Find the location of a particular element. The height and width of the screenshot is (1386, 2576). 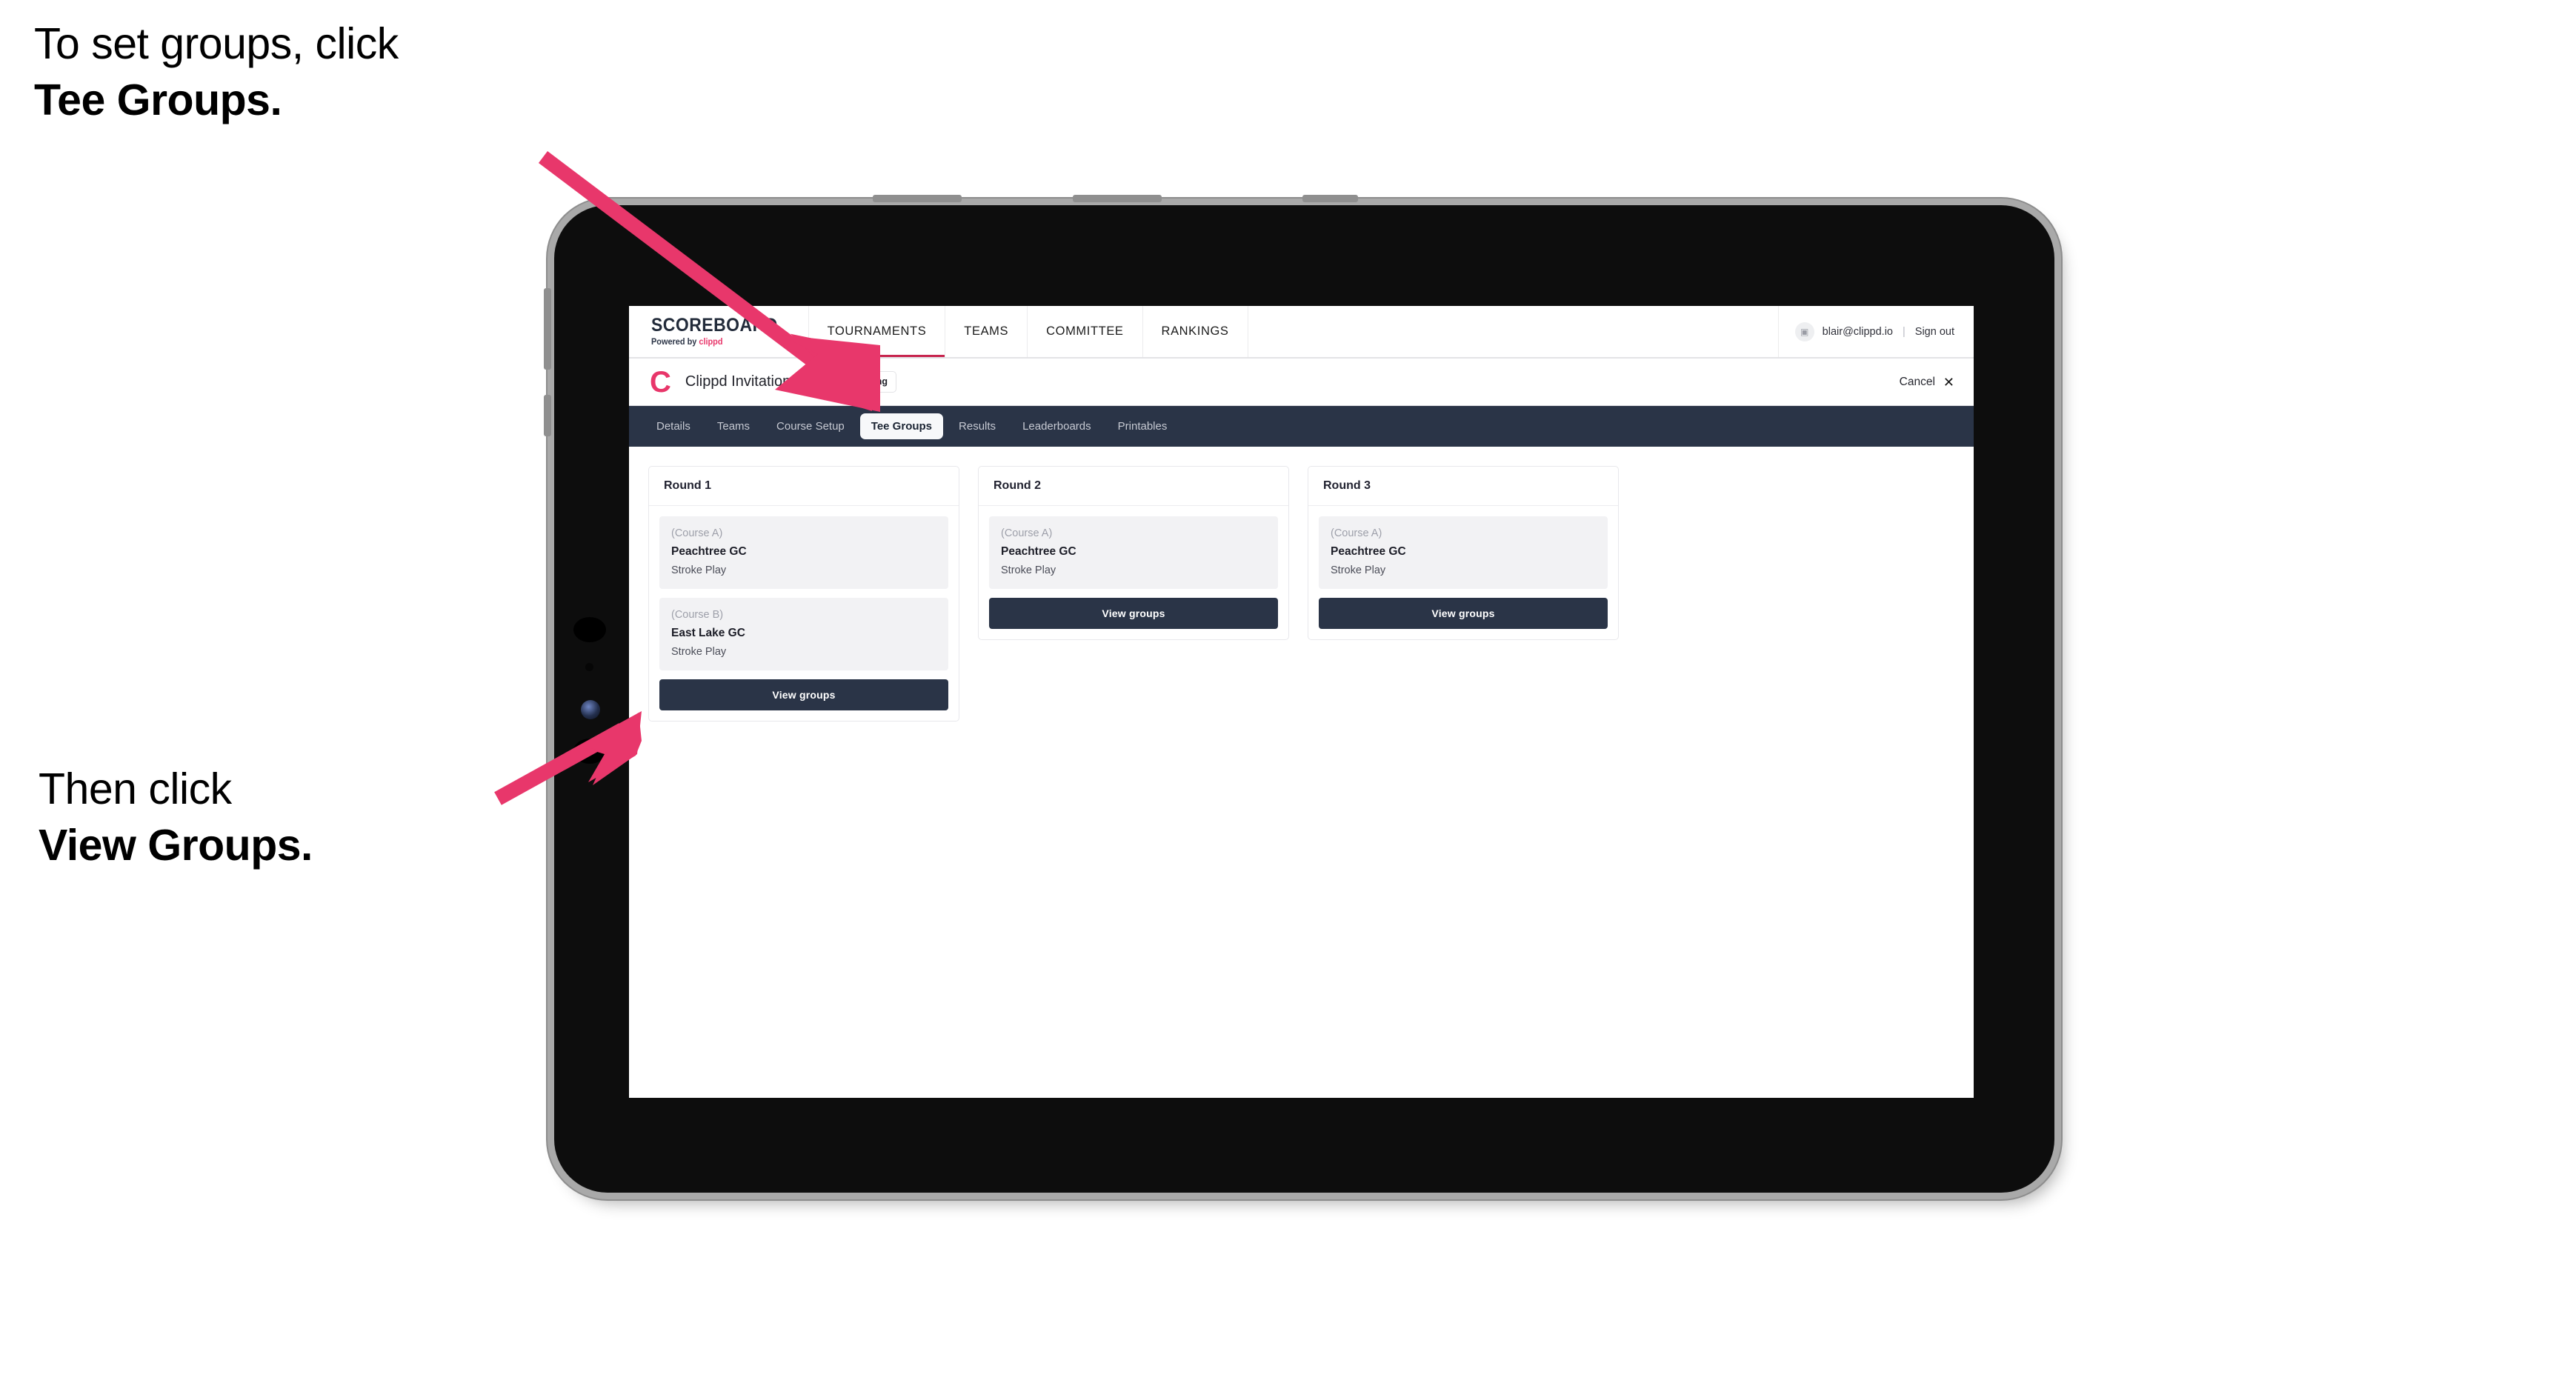

instruction-bottom-line2: View Groups. is located at coordinates (176, 845).